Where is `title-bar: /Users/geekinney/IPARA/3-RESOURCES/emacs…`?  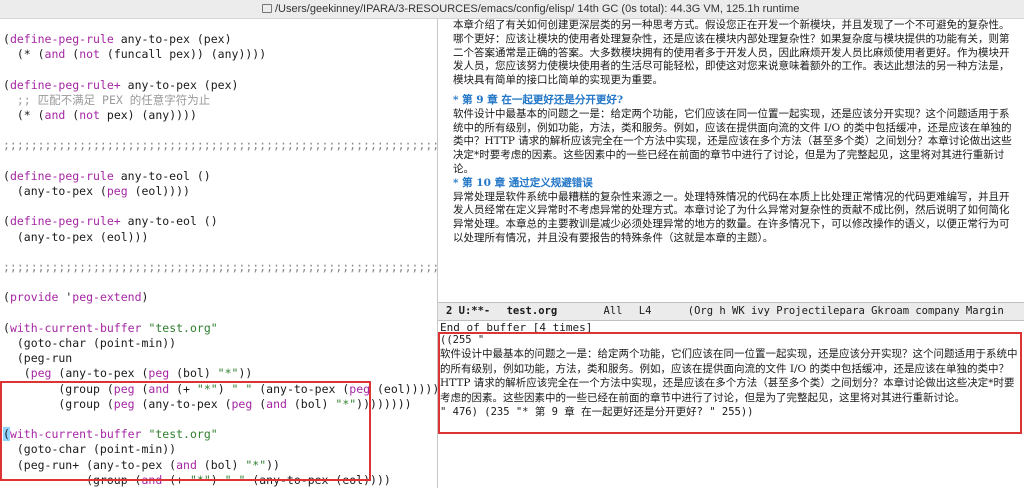 title-bar: /Users/geekinney/IPARA/3-RESOURCES/emacs… is located at coordinates (512, 9).